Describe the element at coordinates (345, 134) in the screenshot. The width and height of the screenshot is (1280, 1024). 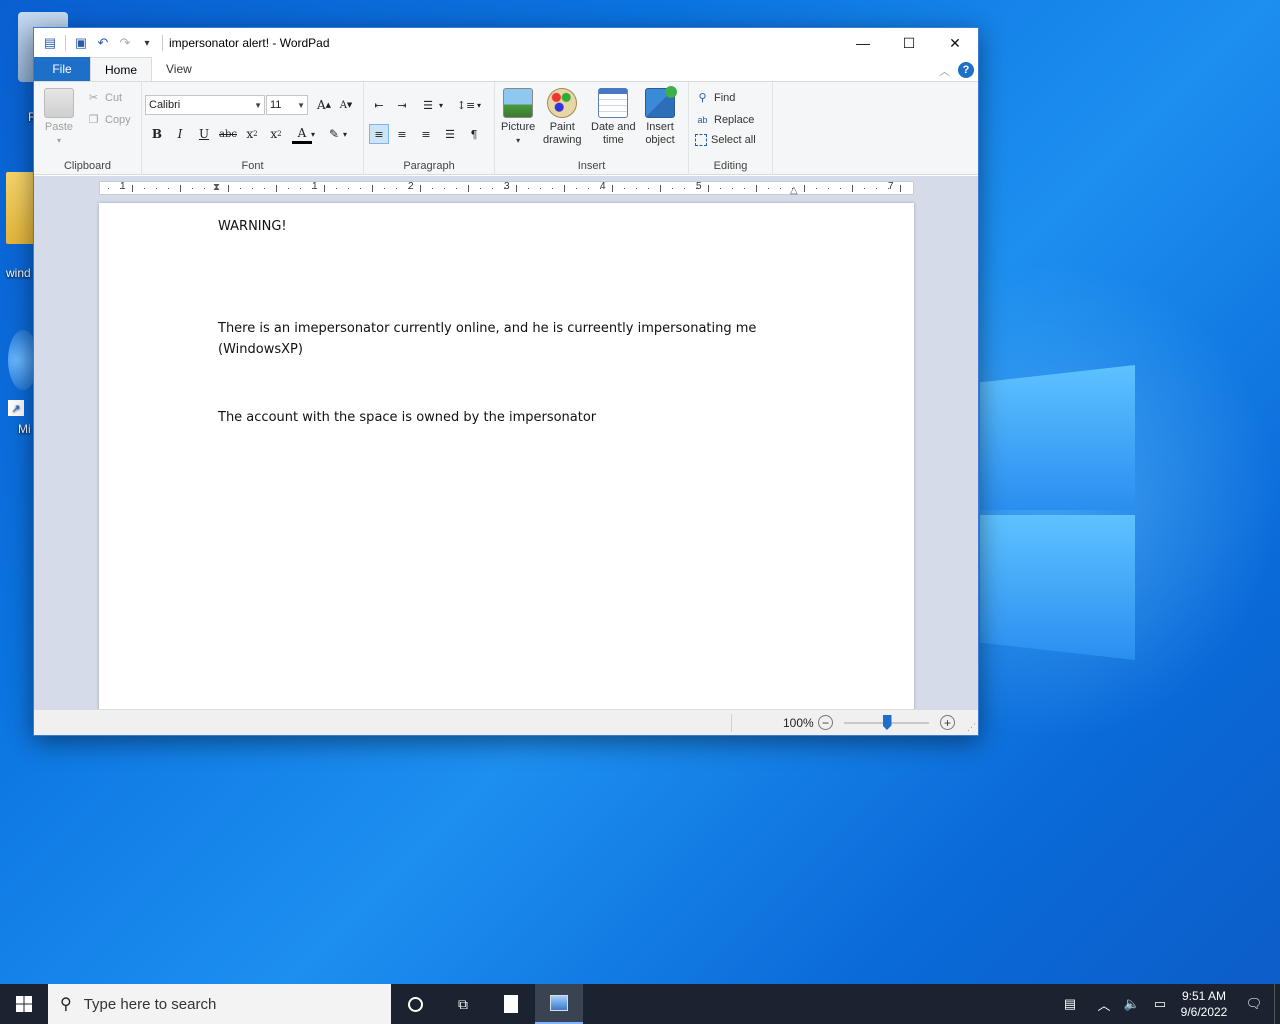
I see `highlight-dropdown-icon: ▾` at that location.